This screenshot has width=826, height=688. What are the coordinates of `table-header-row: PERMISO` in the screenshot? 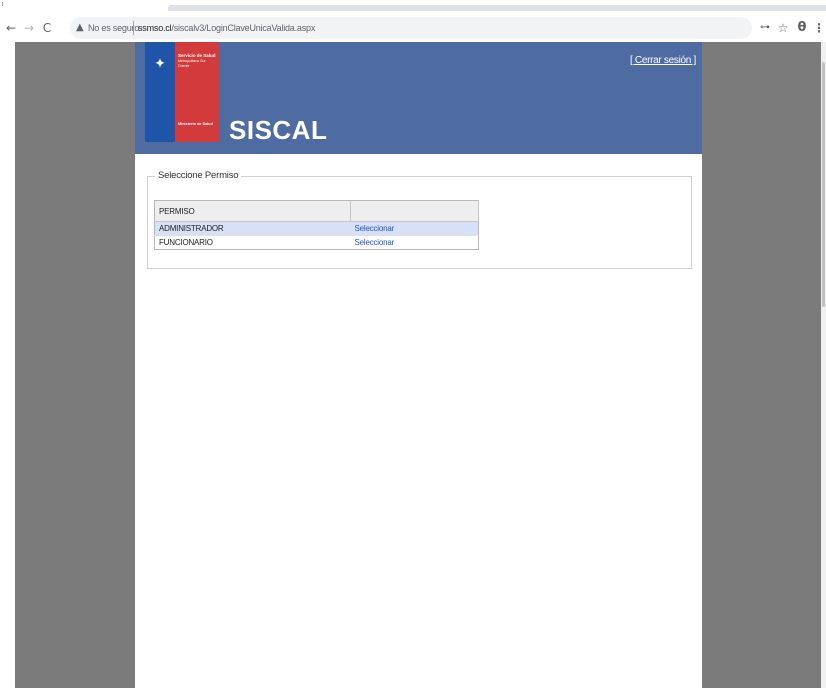 It's located at (316, 211).